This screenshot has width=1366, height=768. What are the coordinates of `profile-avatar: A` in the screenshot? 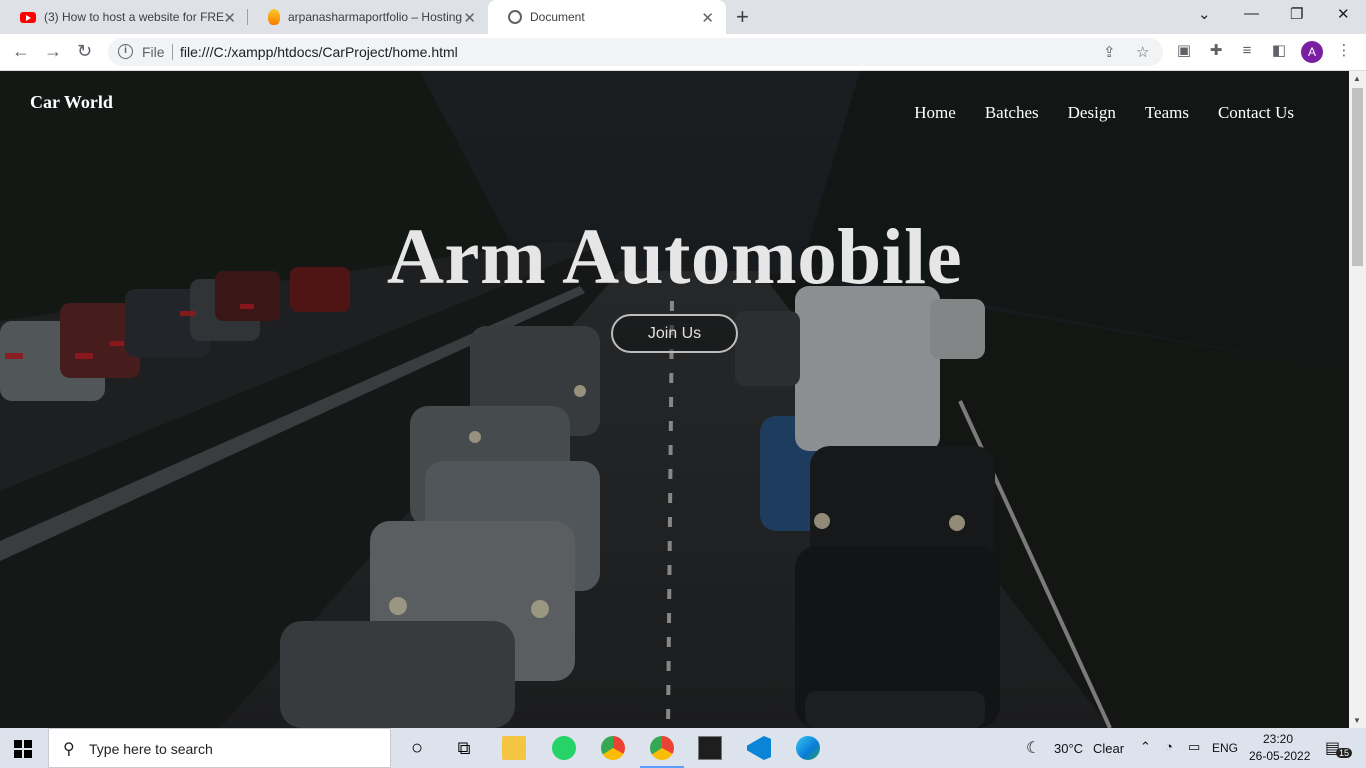 It's located at (1312, 52).